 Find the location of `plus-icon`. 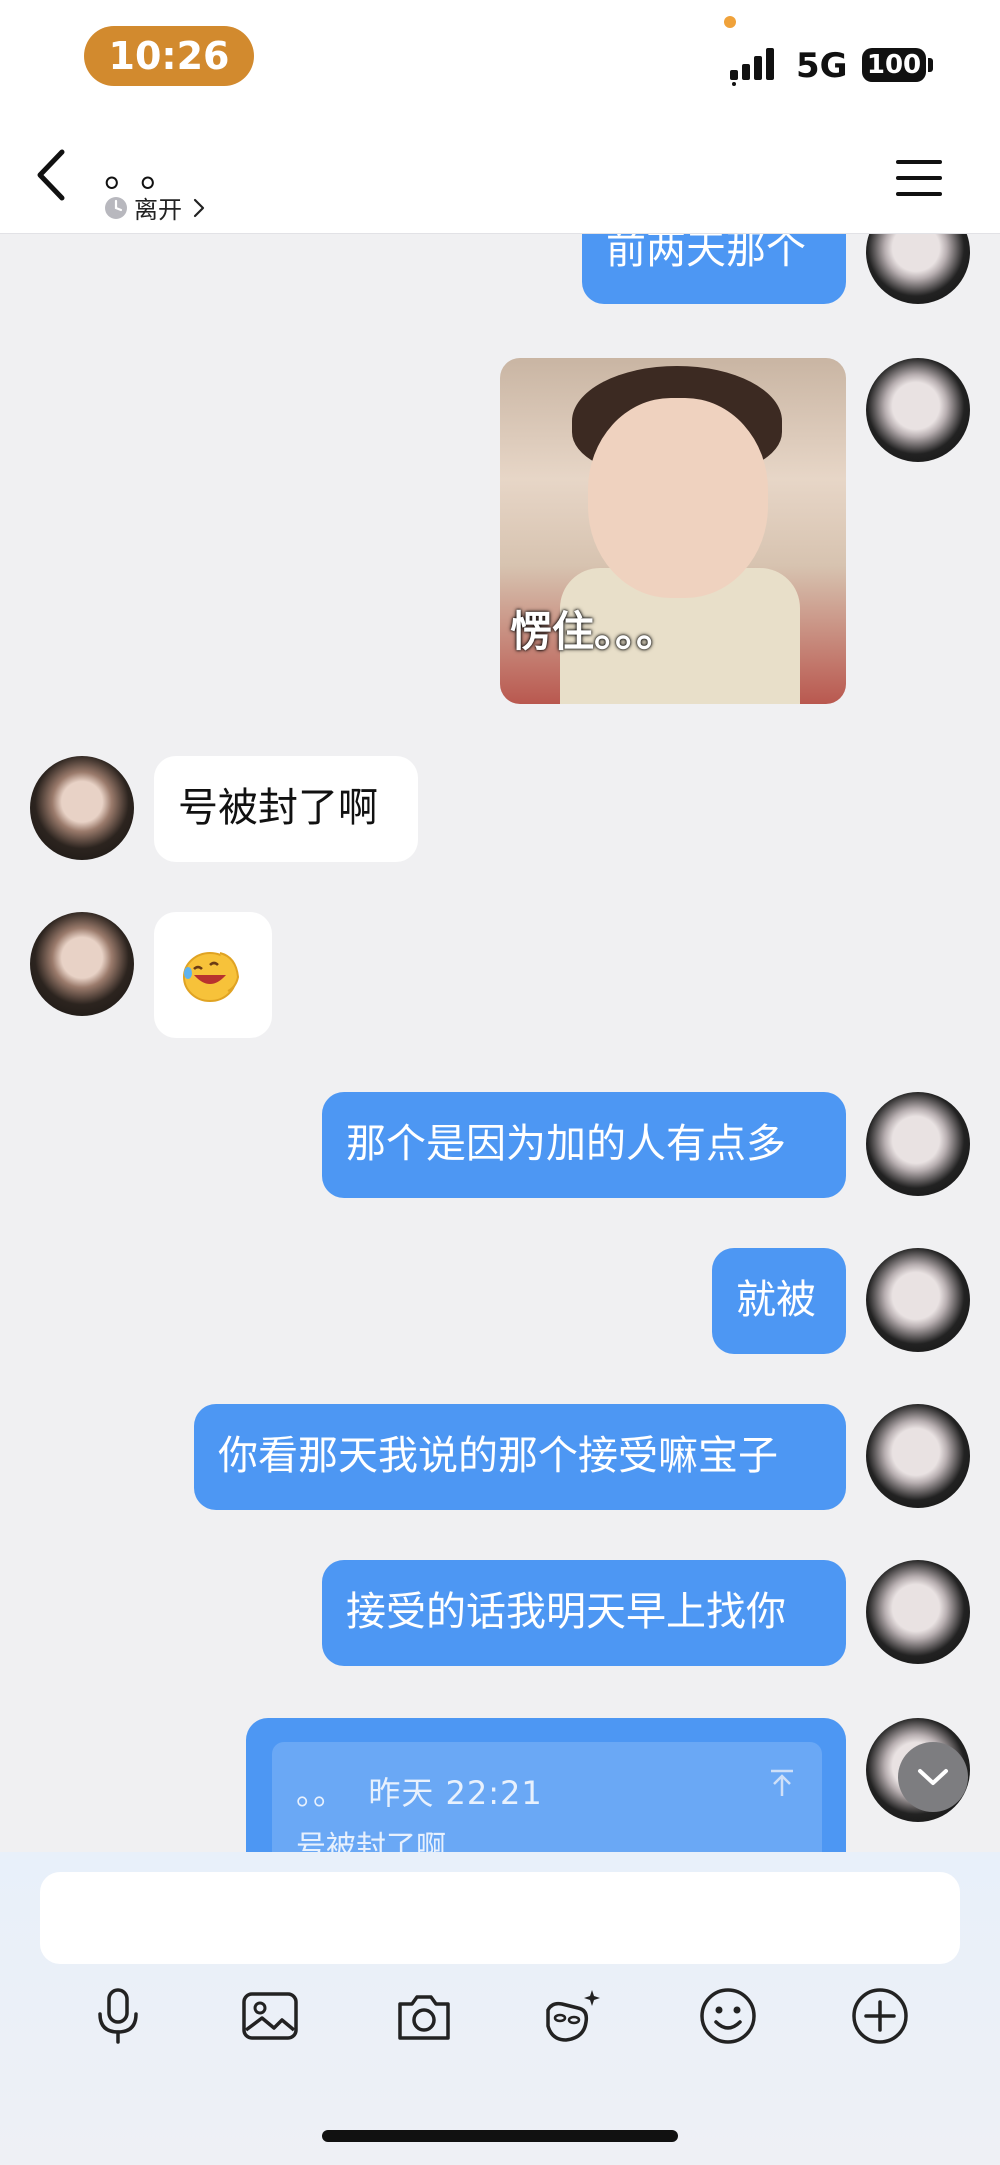

plus-icon is located at coordinates (880, 2016).